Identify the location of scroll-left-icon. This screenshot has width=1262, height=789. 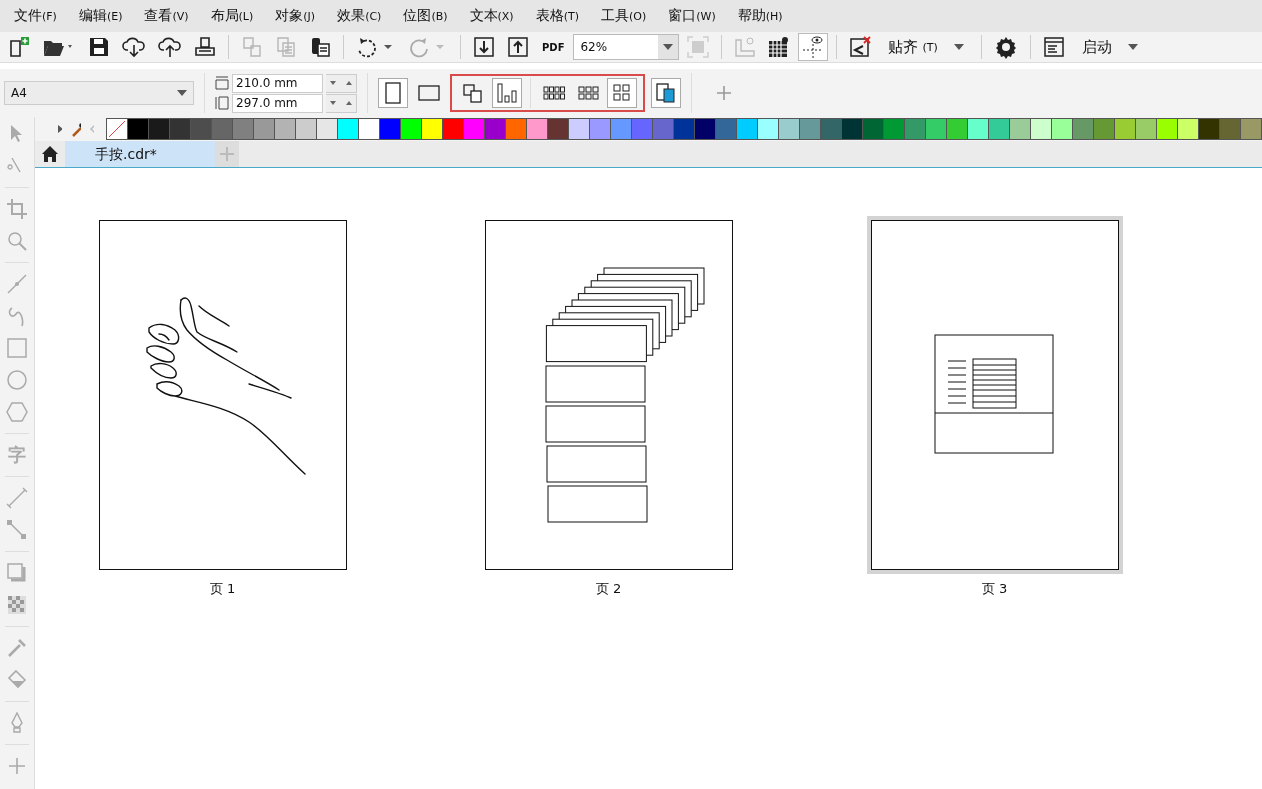
(91, 129).